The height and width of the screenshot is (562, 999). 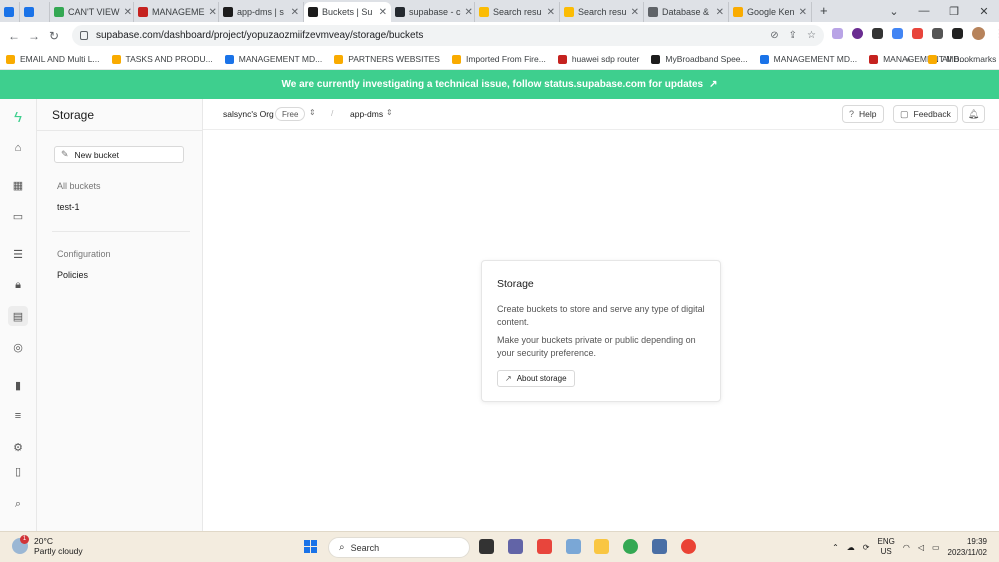 I want to click on bookmark-item: huawei sdp router, so click(x=599, y=59).